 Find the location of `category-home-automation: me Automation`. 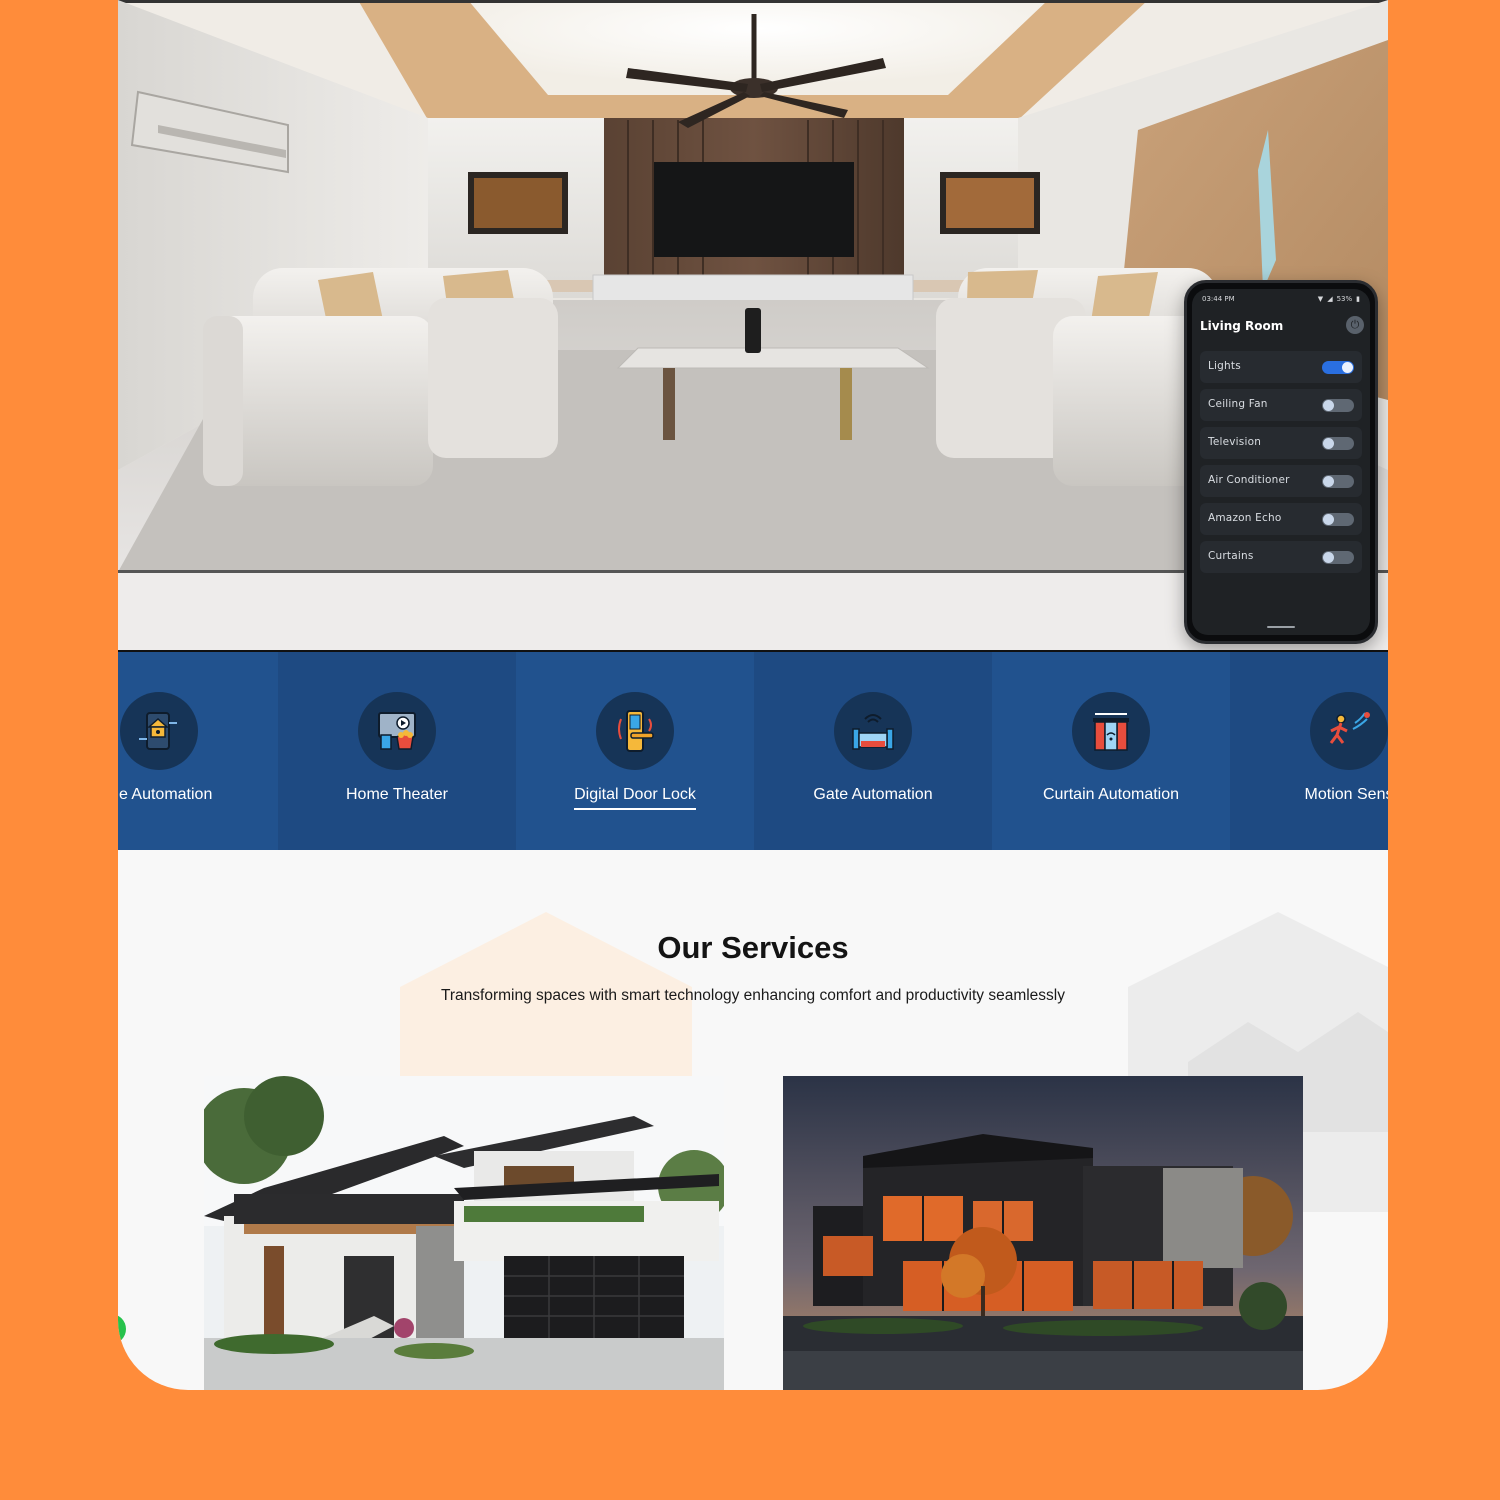

category-home-automation: me Automation is located at coordinates (198, 751).